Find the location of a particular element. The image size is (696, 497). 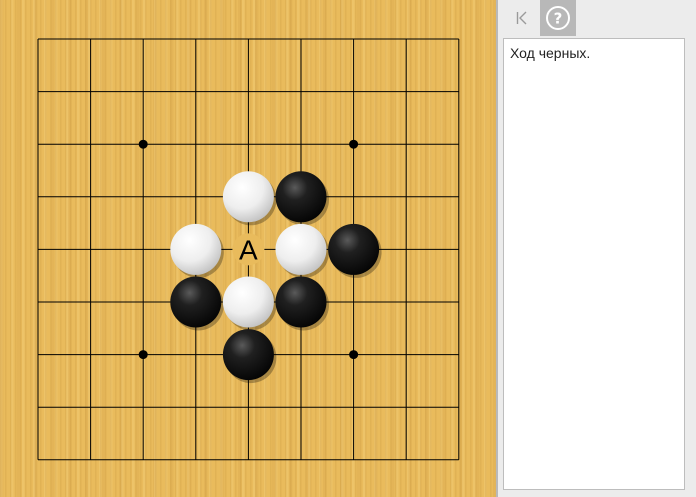

comment-text: Ход черных. is located at coordinates (550, 53).